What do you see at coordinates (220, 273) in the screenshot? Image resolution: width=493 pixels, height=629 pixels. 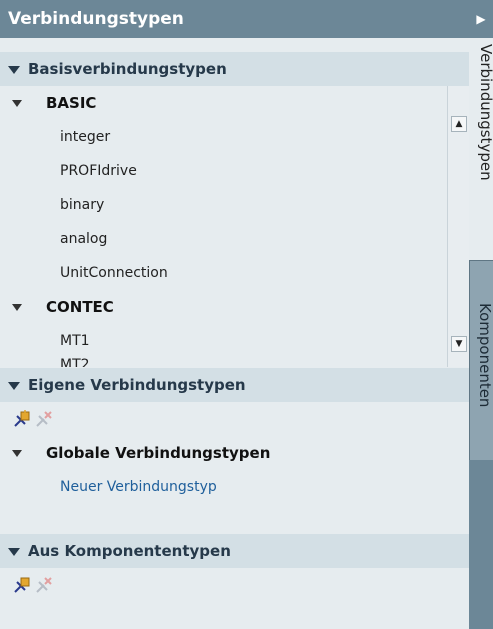 I see `tree-item-unitconnection: UnitConnection` at bounding box center [220, 273].